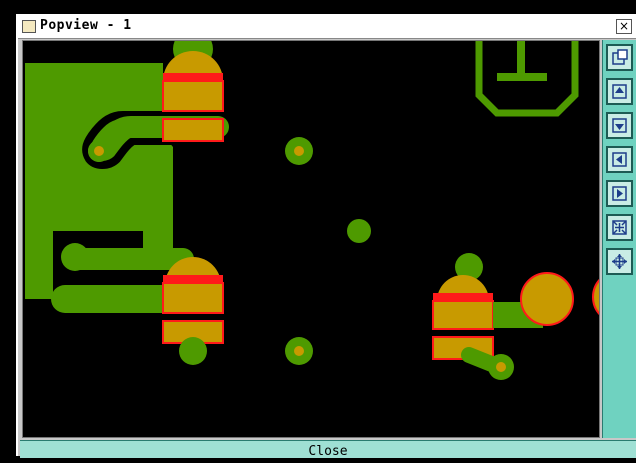  Describe the element at coordinates (29, 26) in the screenshot. I see `window-icon` at that location.